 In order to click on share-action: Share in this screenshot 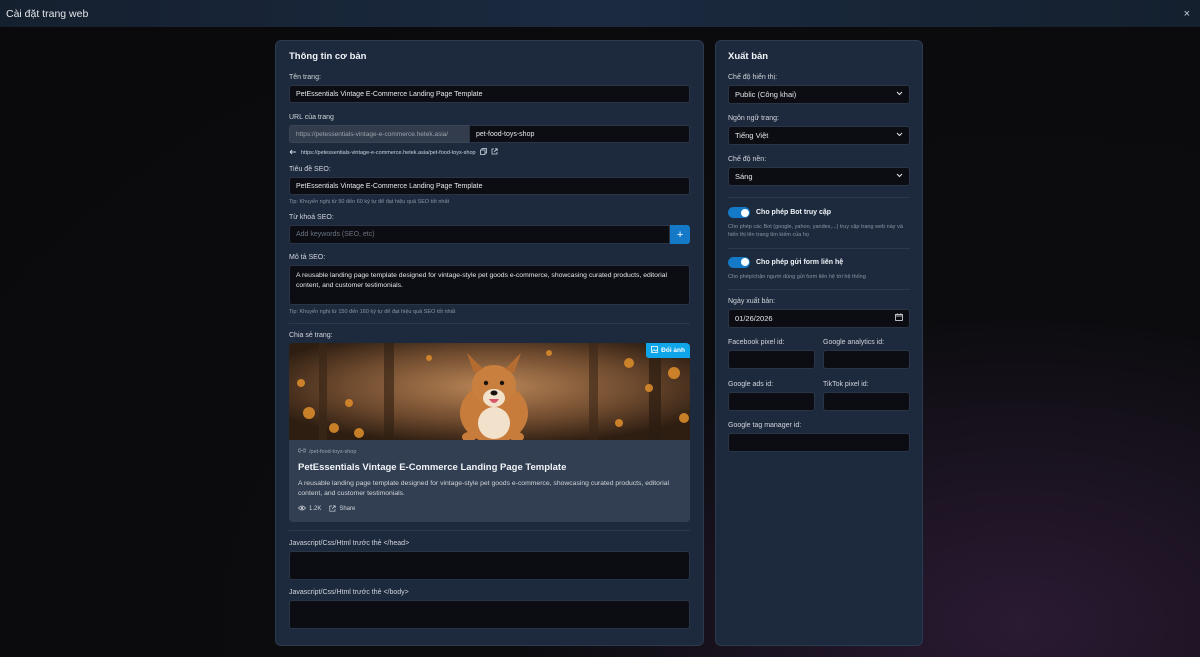, I will do `click(342, 509)`.